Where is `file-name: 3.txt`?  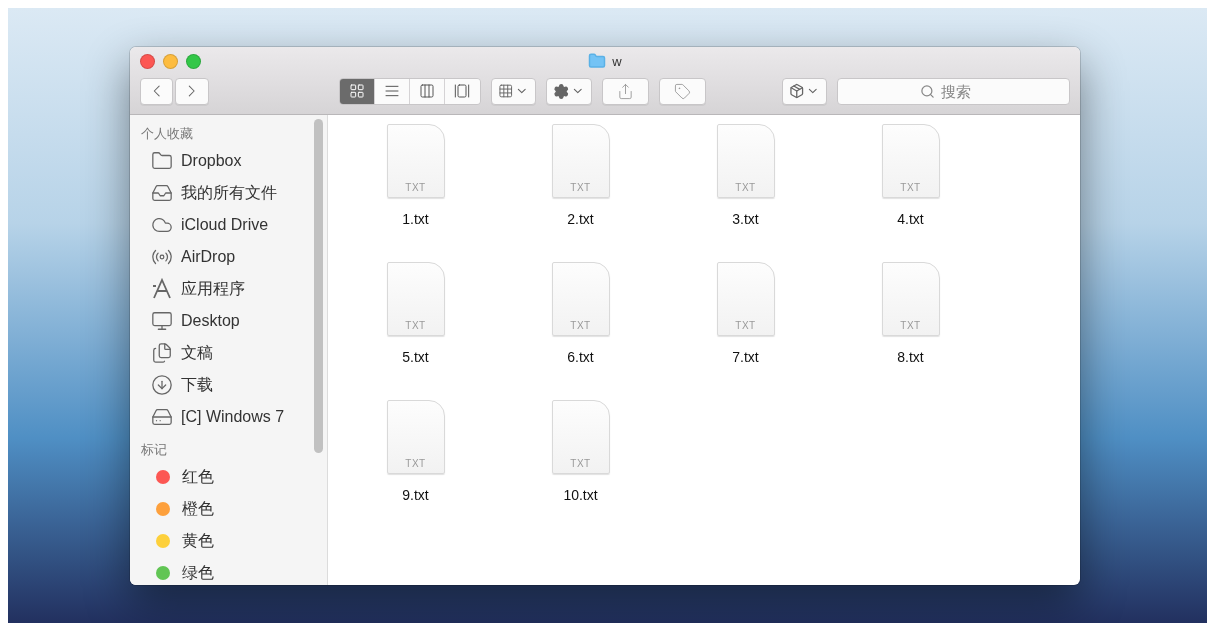
file-name: 3.txt is located at coordinates (745, 219).